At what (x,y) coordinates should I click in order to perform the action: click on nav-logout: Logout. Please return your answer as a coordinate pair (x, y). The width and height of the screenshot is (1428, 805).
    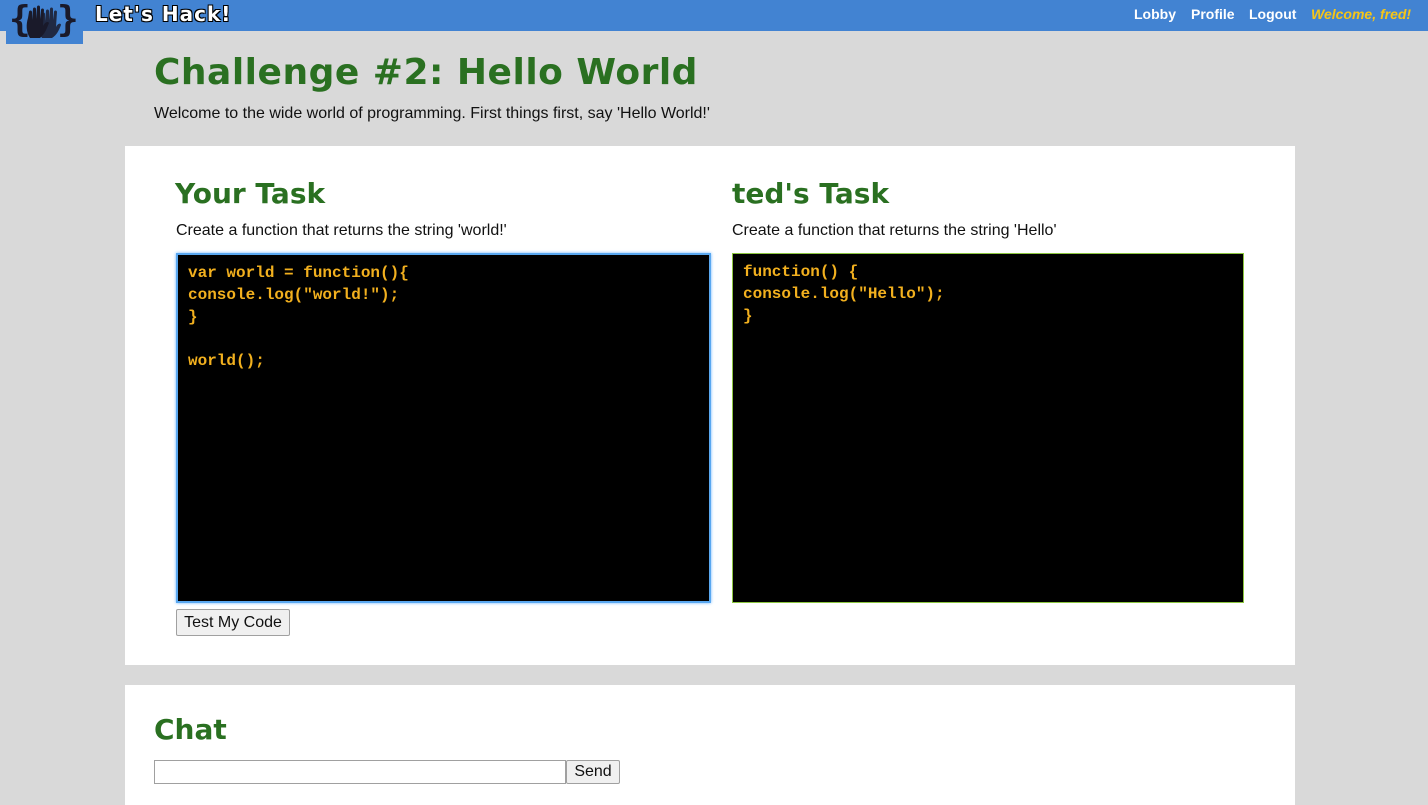
    Looking at the image, I should click on (1272, 14).